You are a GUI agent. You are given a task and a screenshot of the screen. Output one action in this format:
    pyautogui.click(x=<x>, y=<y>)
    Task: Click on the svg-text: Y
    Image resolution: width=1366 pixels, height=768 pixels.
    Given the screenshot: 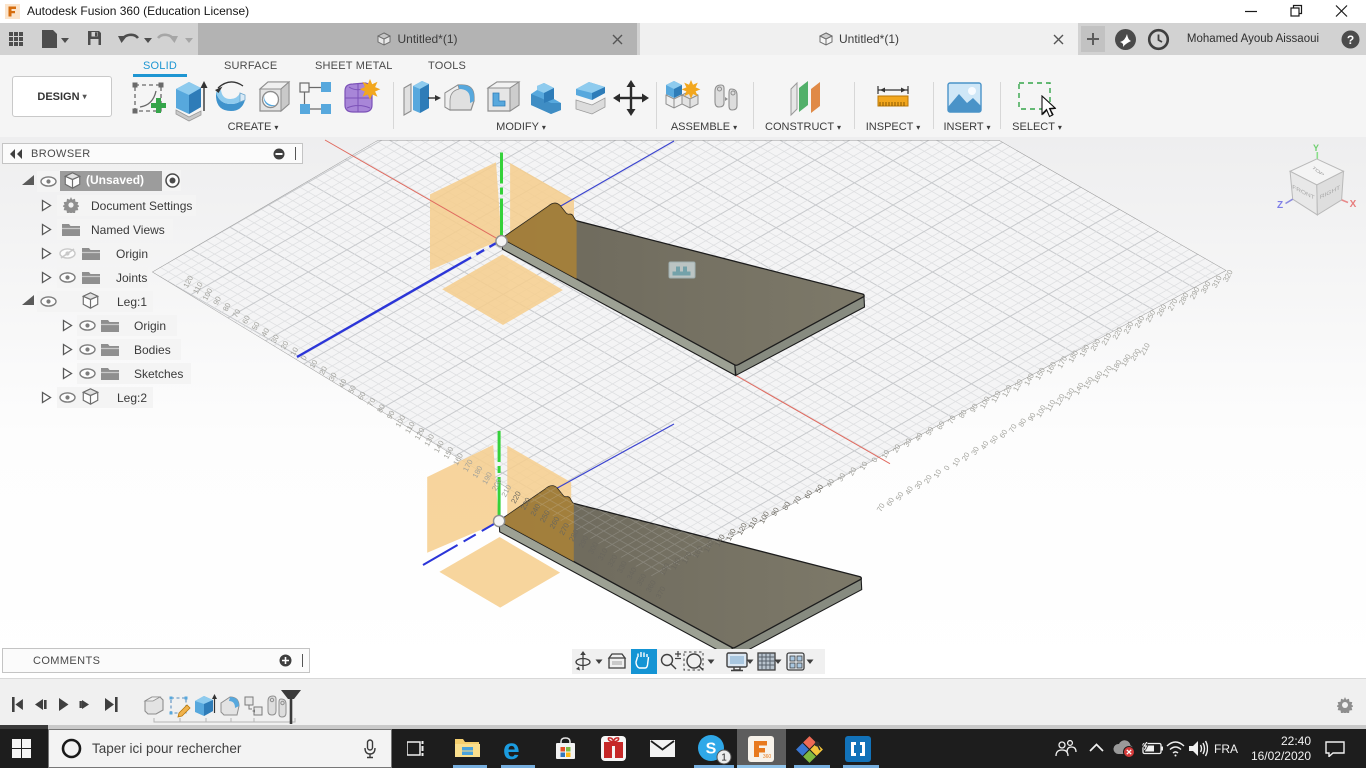 What is the action you would take?
    pyautogui.click(x=1316, y=148)
    